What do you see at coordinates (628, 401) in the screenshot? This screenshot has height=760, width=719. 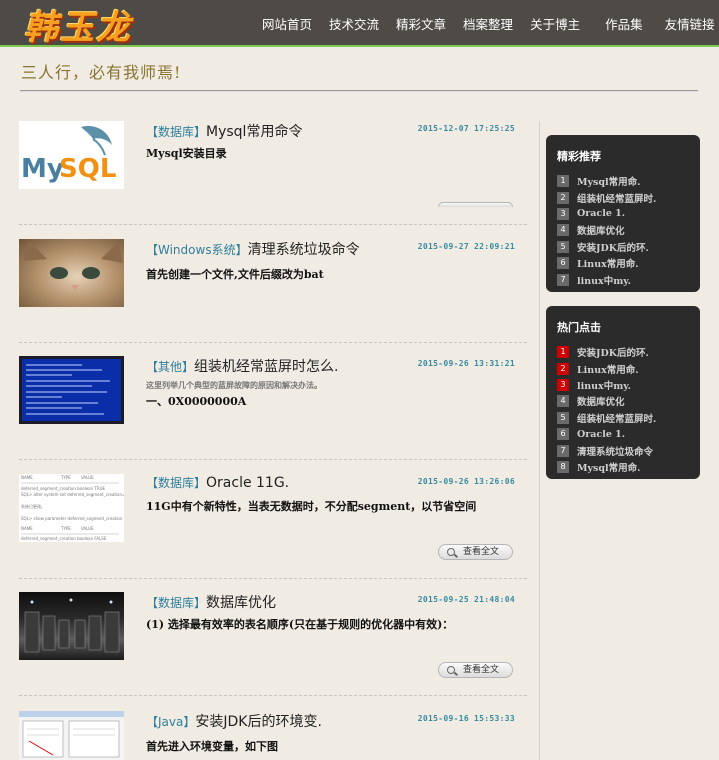 I see `hot-item: 4 数据库优化` at bounding box center [628, 401].